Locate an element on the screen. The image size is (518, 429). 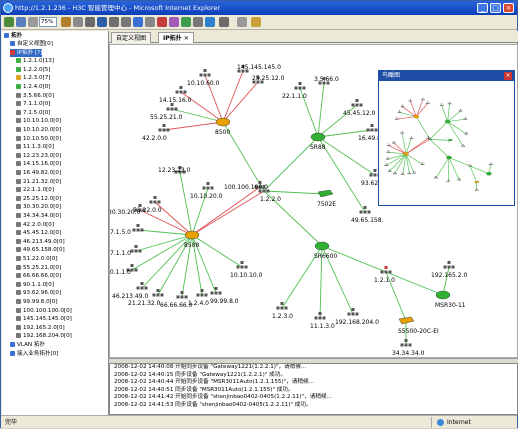
tree-item: 1.2.1.0[13] is located at coordinates (35, 61).